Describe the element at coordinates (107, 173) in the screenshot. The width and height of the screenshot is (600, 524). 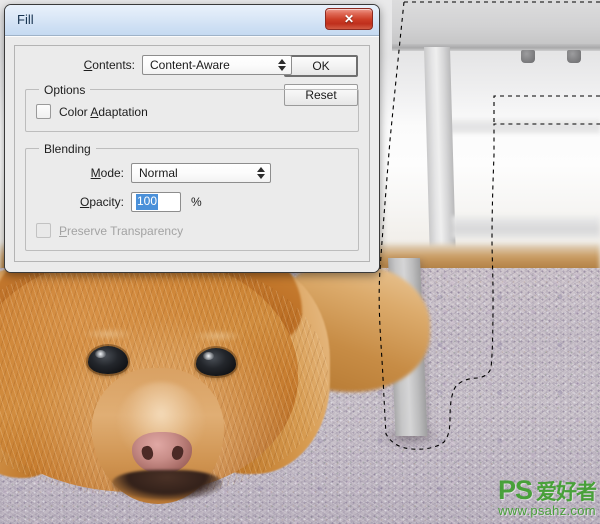
I see `mode-label: Mode:` at that location.